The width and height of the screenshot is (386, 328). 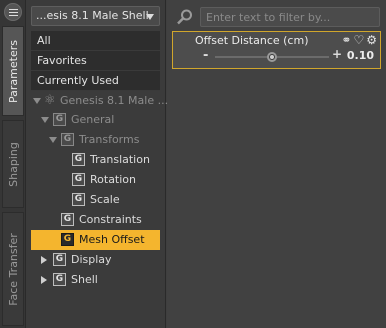 I want to click on category-currently-used-label: Currently Used, so click(x=78, y=80).